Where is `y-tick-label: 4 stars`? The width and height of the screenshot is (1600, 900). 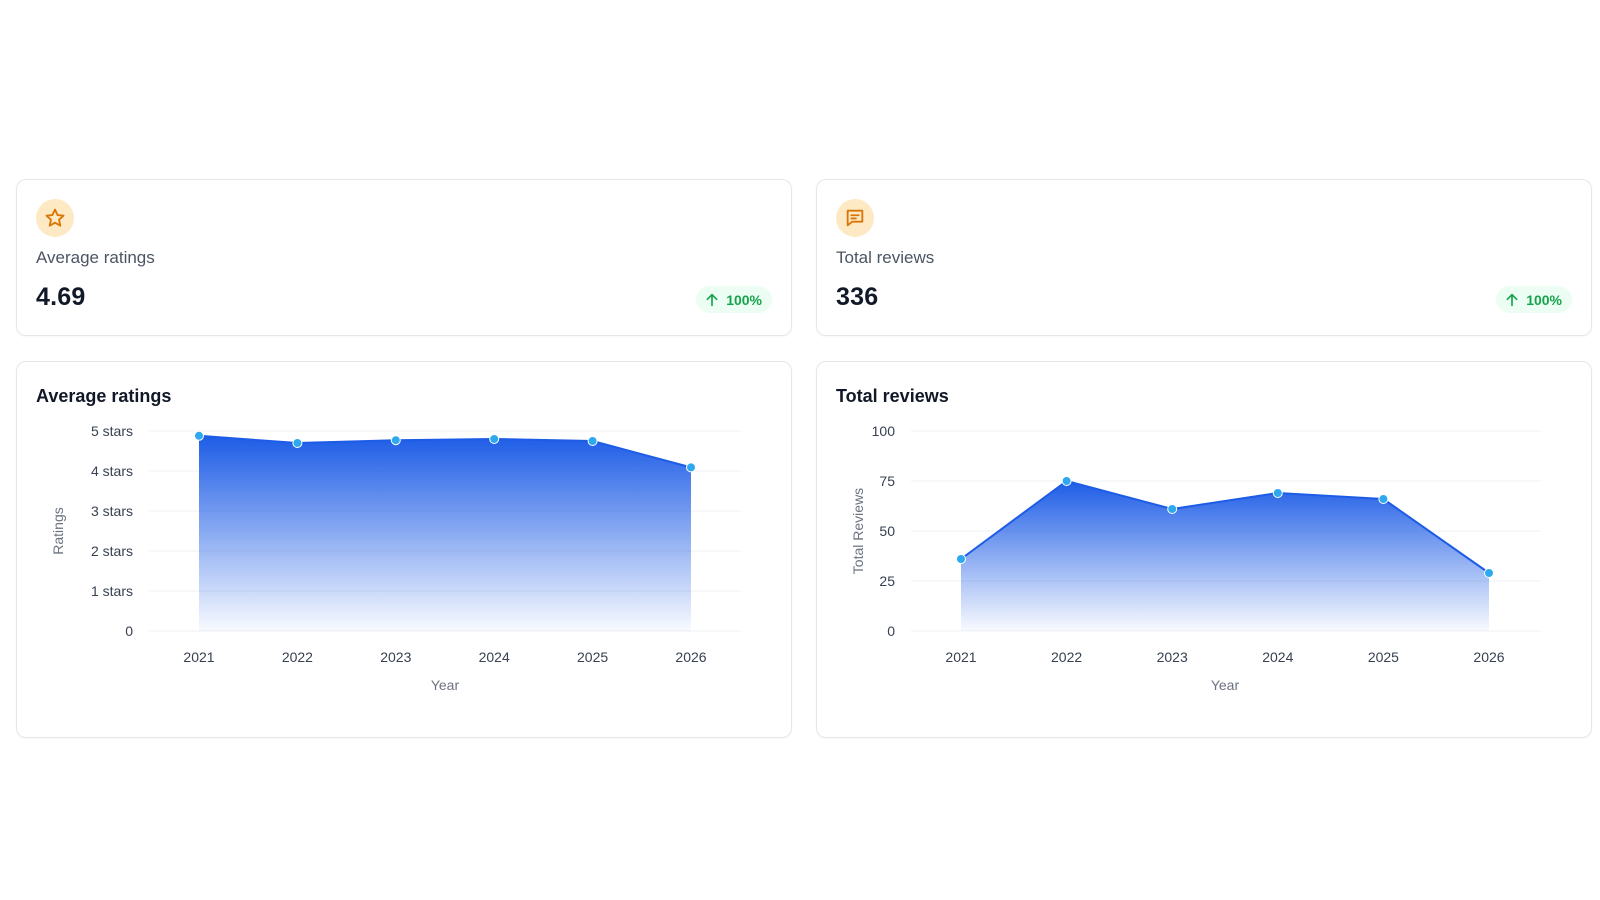
y-tick-label: 4 stars is located at coordinates (112, 471).